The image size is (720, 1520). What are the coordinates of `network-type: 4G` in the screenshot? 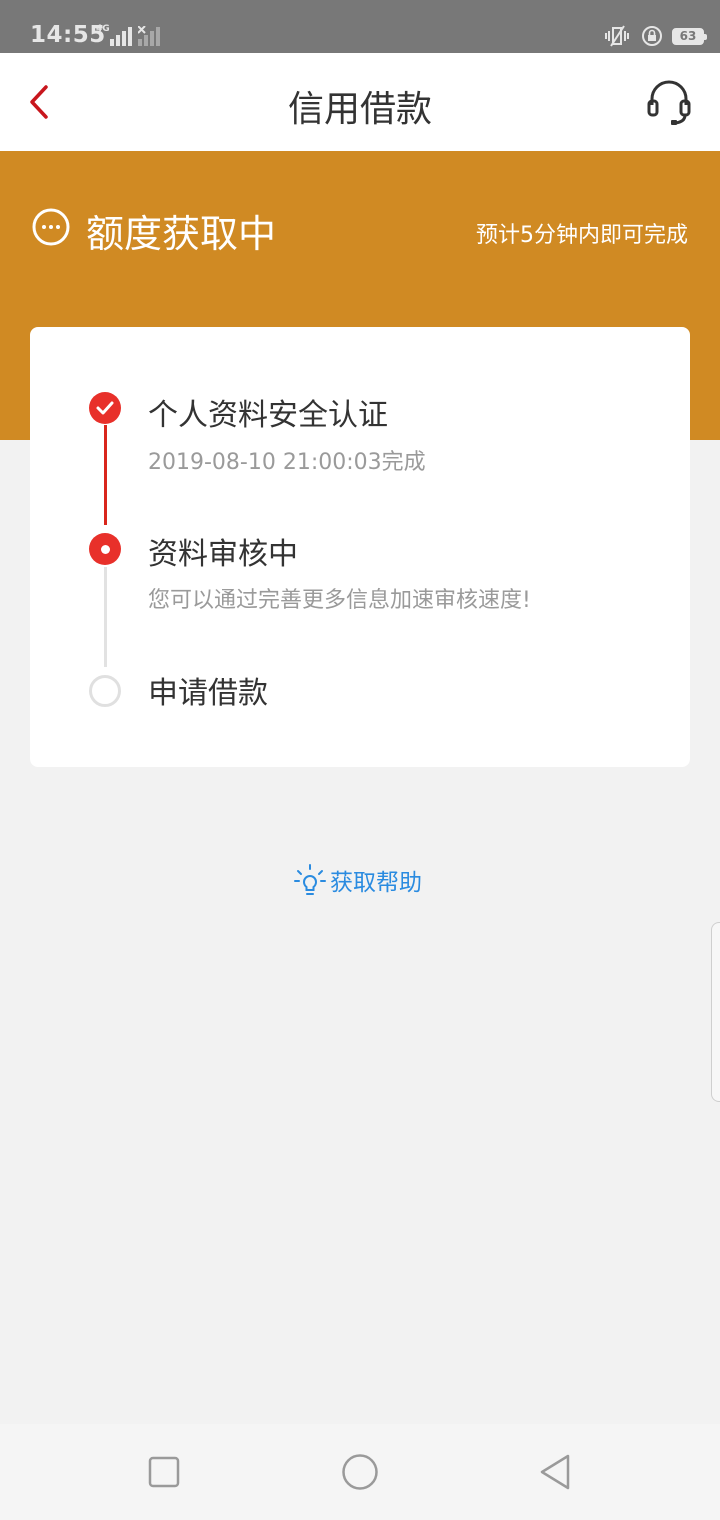 It's located at (103, 29).